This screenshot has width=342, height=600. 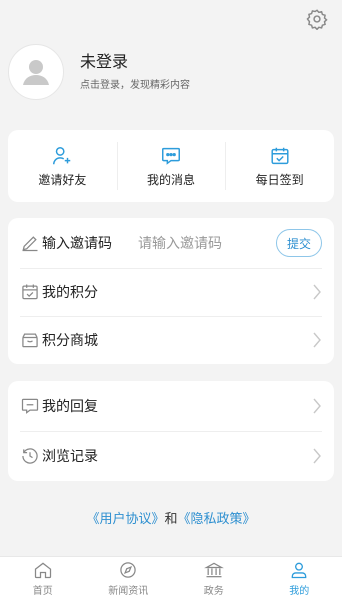 I want to click on gift-box-icon, so click(x=30, y=340).